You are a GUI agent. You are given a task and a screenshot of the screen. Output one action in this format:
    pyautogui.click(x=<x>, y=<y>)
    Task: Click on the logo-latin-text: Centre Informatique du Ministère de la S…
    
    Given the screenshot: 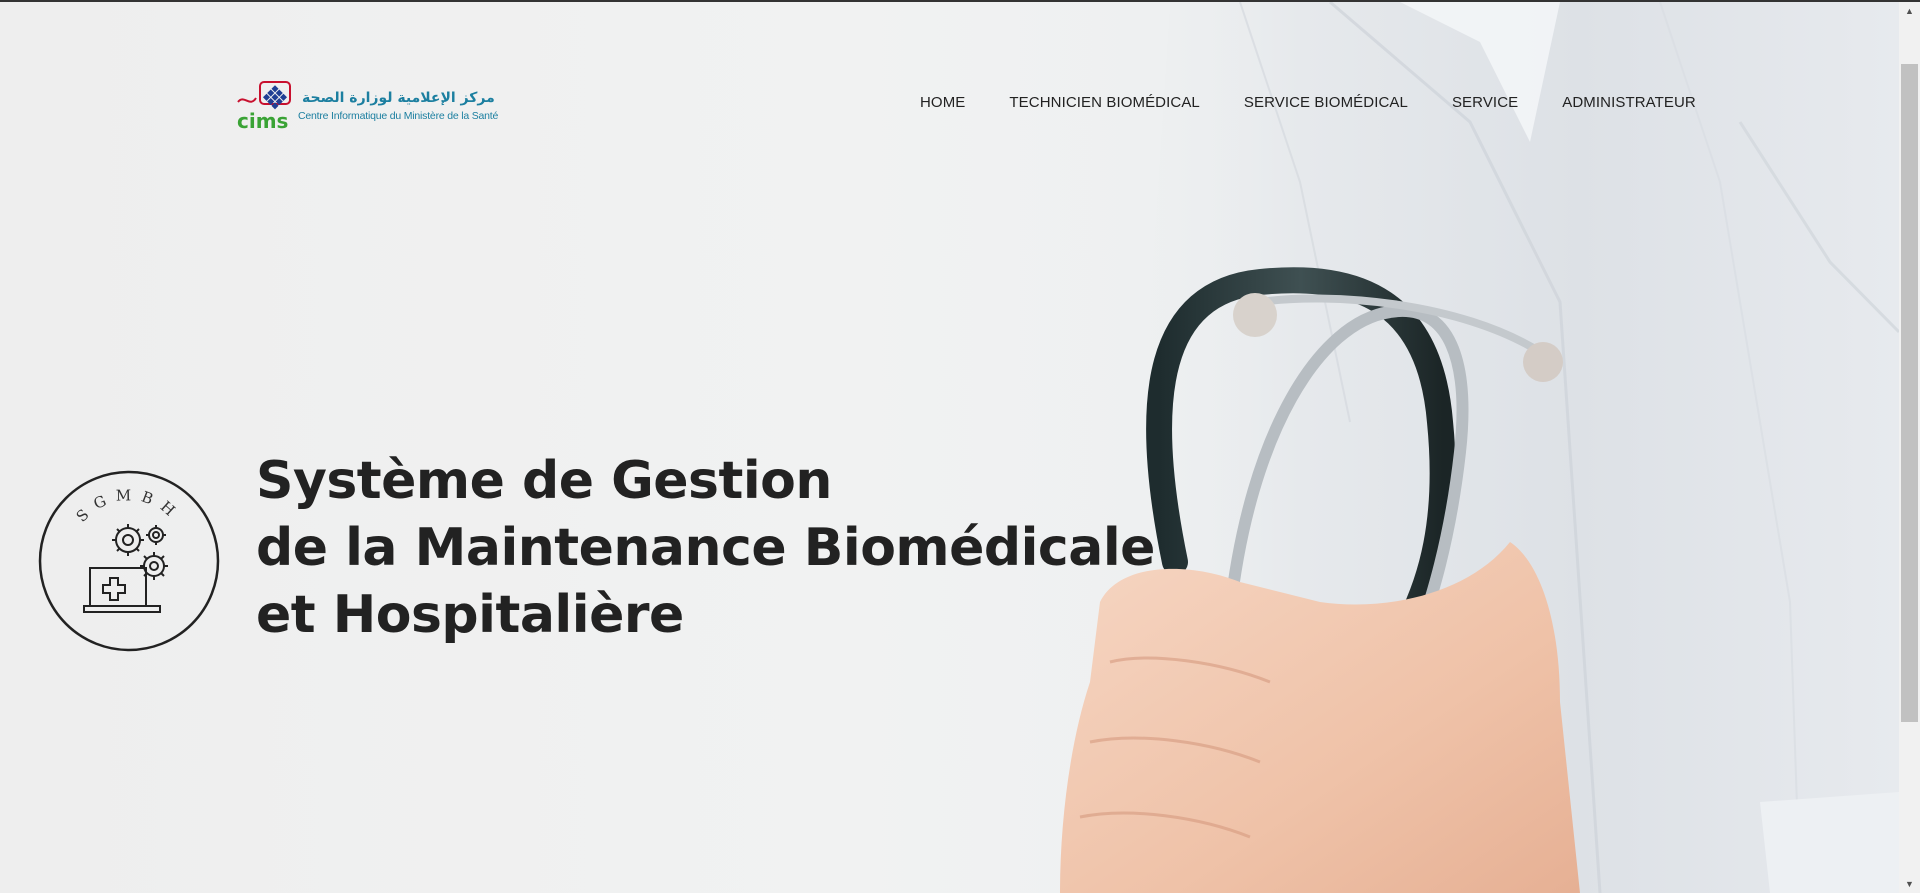 What is the action you would take?
    pyautogui.click(x=398, y=116)
    